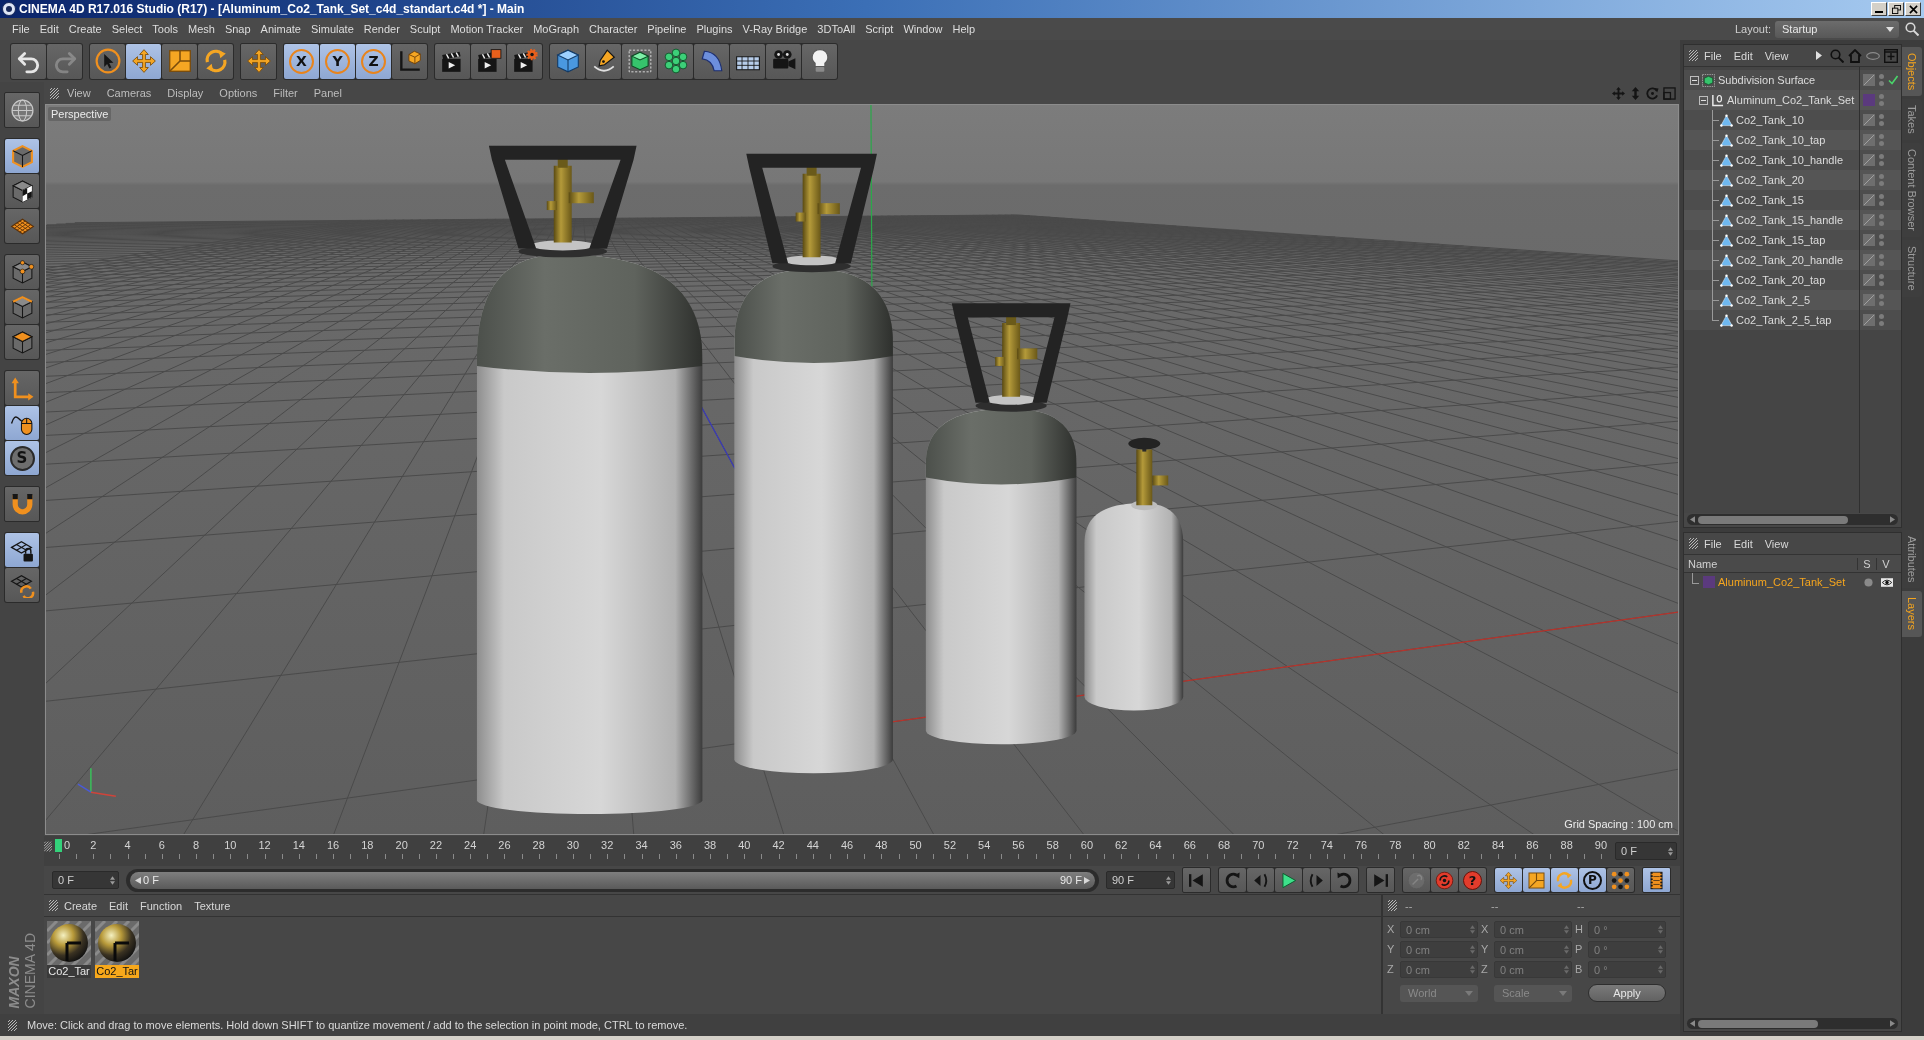  I want to click on pen-button, so click(603, 61).